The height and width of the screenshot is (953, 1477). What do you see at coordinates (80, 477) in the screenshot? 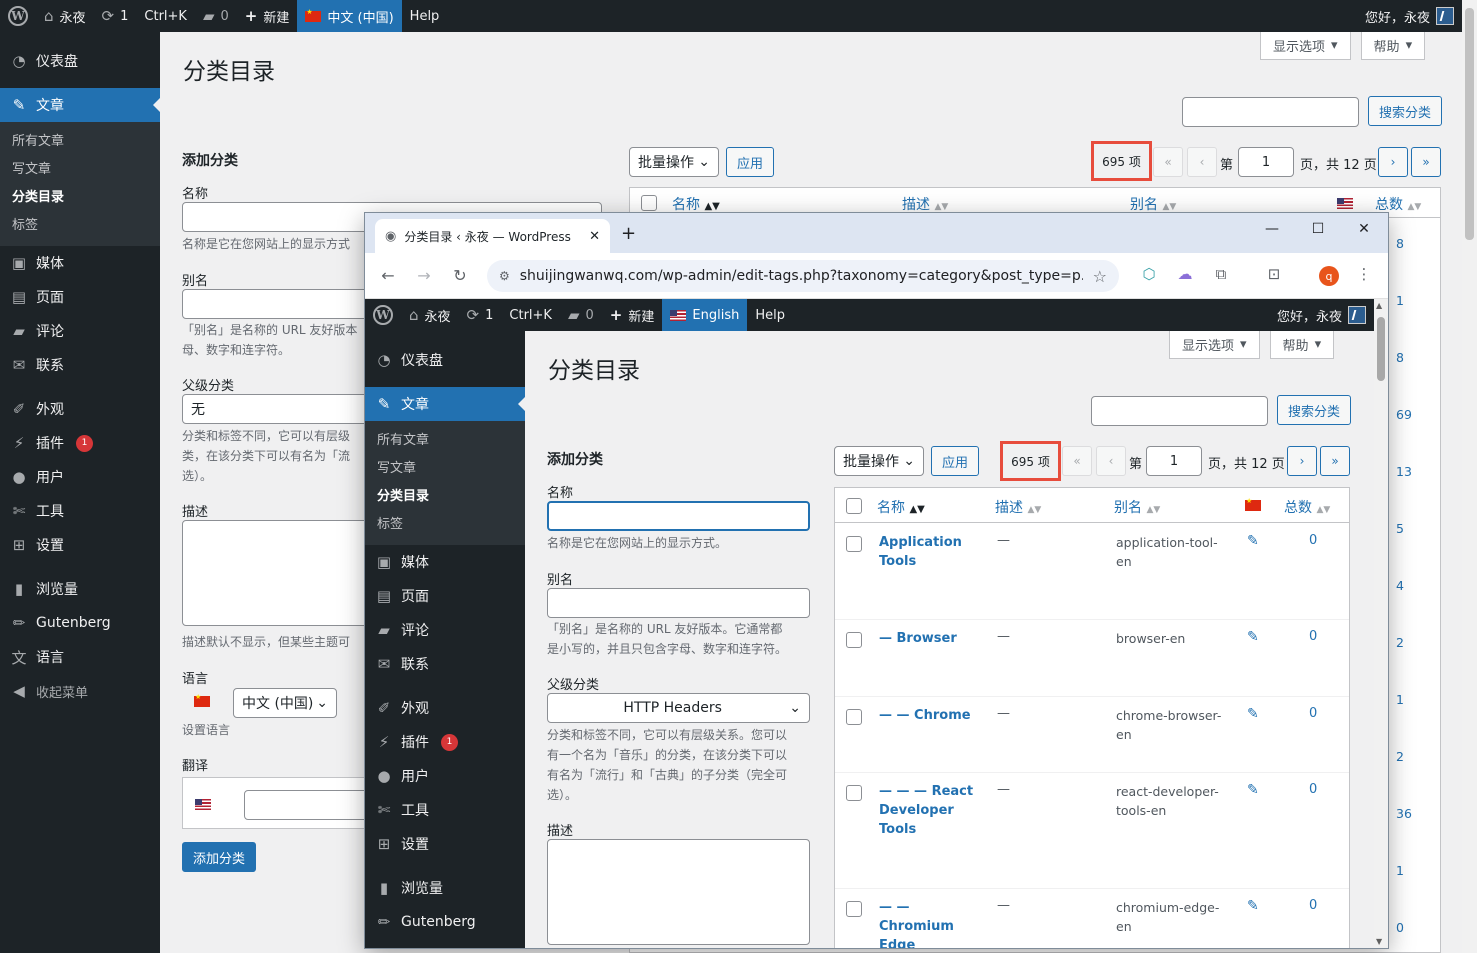
I see `menu-users: ● 用户` at bounding box center [80, 477].